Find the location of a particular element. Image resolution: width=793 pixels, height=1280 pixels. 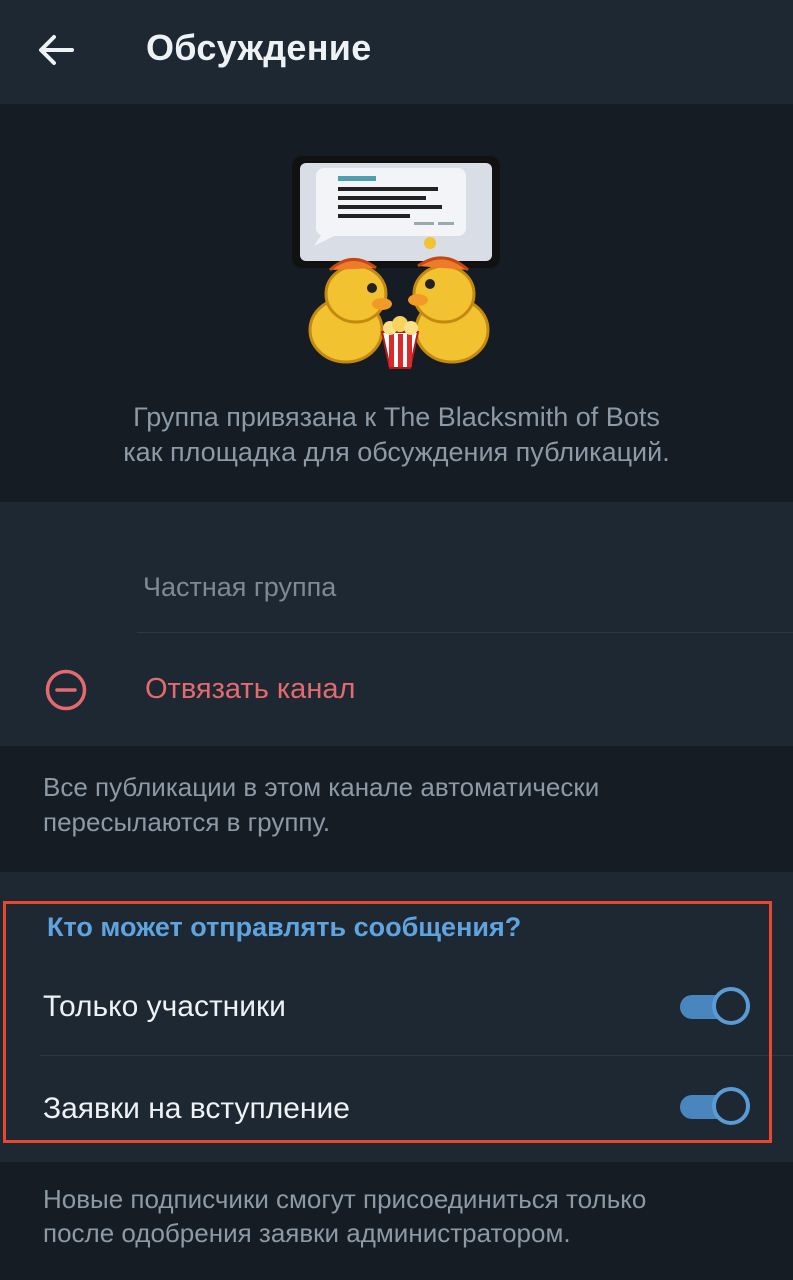

app-header: Обсуждение is located at coordinates (396, 52).